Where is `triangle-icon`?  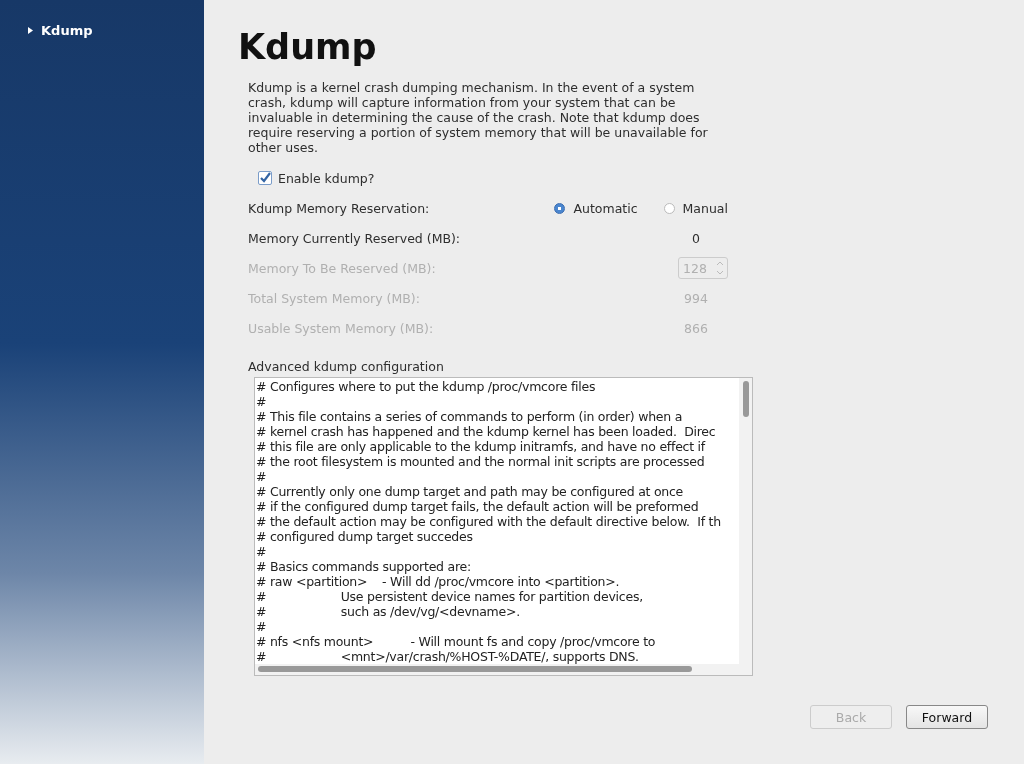
triangle-icon is located at coordinates (30, 30).